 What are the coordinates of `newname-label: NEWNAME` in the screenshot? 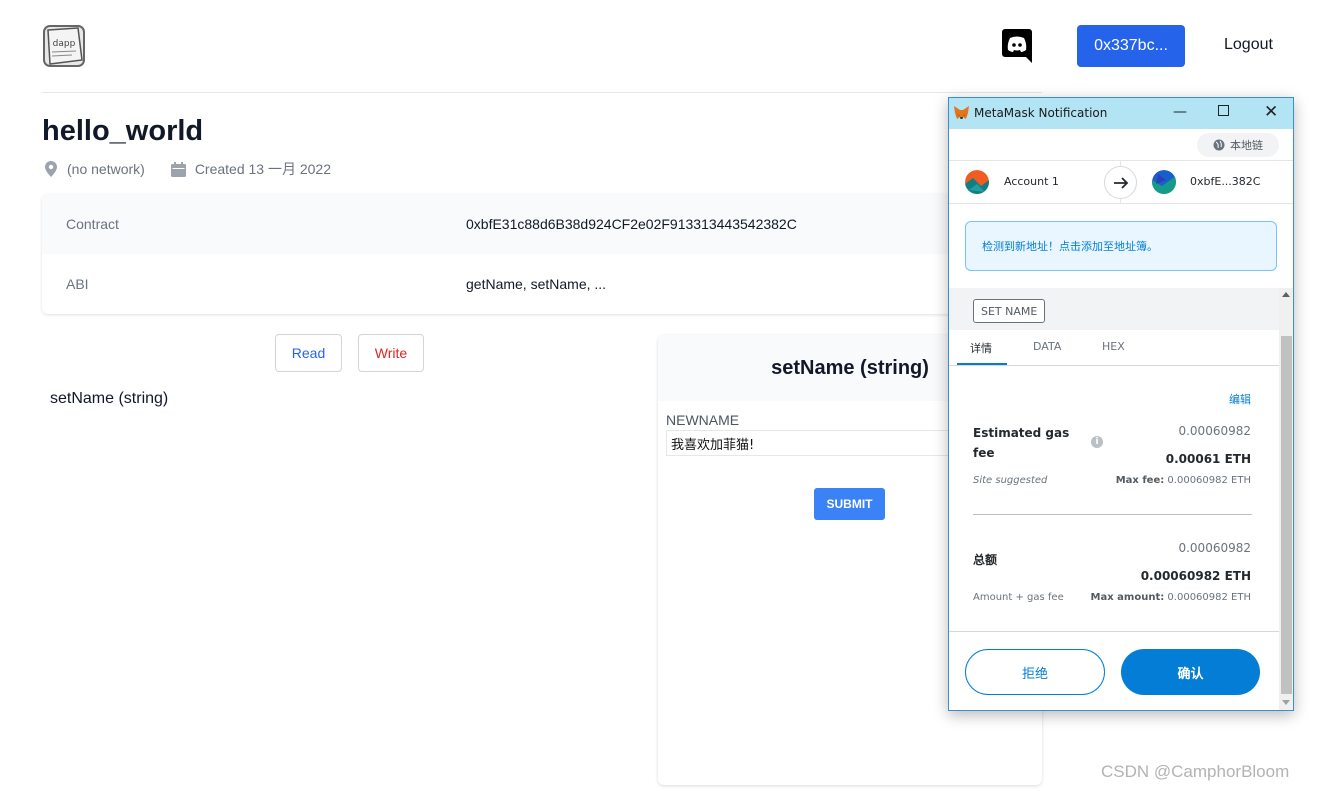 It's located at (703, 420).